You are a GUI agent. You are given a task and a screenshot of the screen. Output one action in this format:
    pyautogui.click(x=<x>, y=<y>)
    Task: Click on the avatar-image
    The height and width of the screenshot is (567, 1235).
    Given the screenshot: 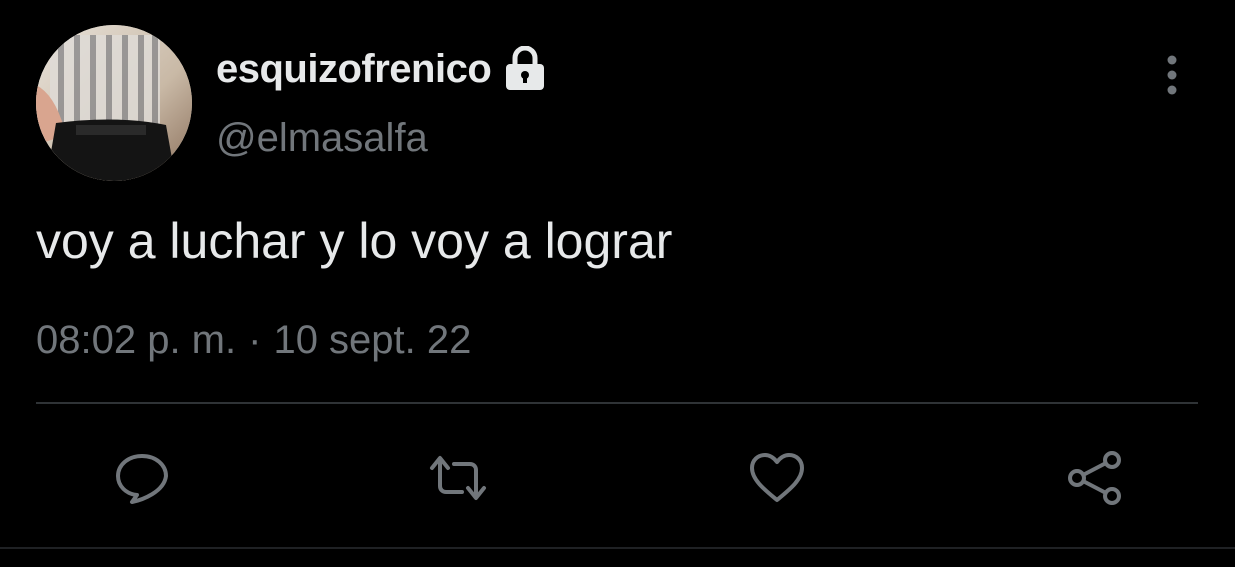 What is the action you would take?
    pyautogui.click(x=114, y=103)
    